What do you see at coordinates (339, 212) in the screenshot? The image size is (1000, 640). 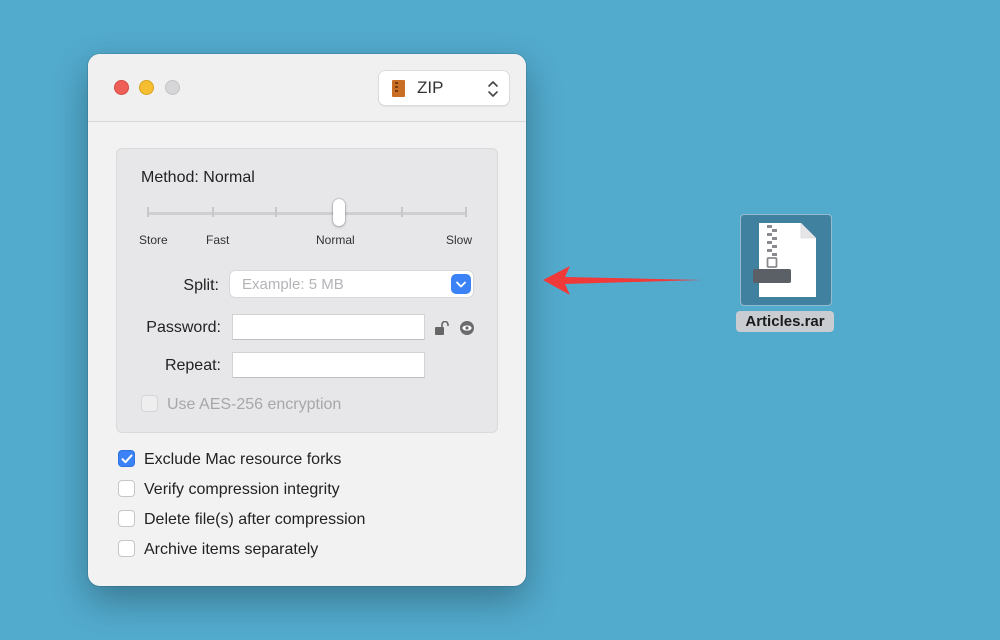 I see `method-slider-thumb` at bounding box center [339, 212].